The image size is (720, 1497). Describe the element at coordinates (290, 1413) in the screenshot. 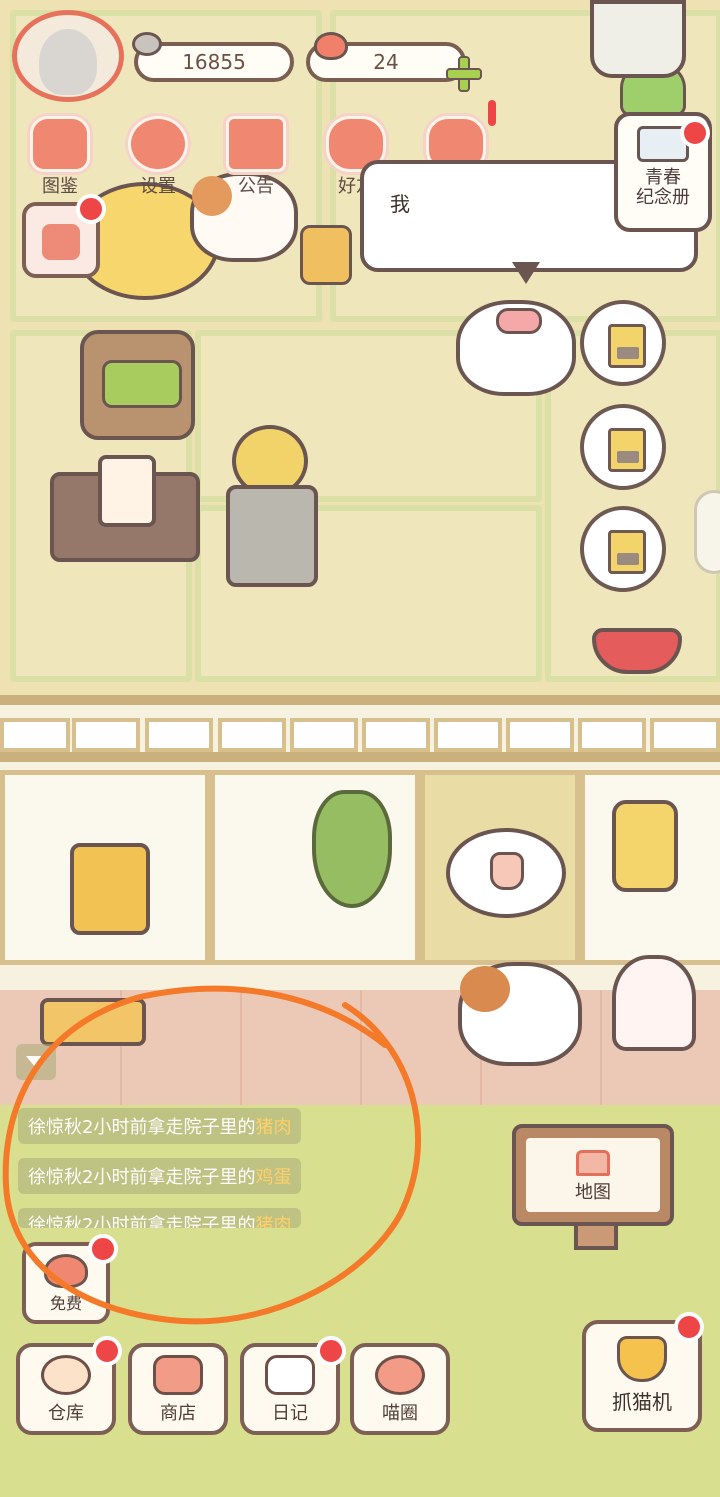

I see `nav-label: 日记` at that location.